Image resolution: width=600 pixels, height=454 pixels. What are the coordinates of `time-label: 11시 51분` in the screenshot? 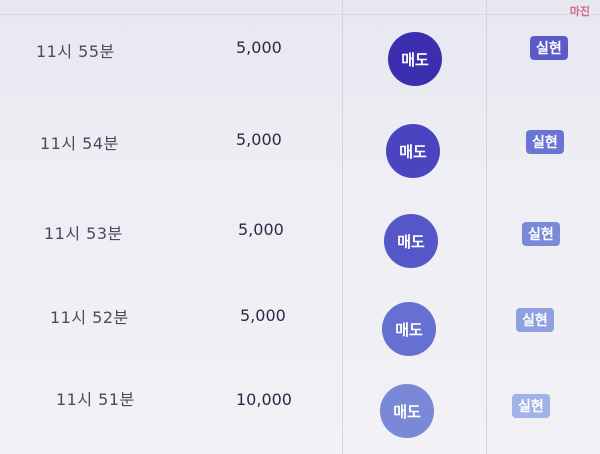 It's located at (95, 399).